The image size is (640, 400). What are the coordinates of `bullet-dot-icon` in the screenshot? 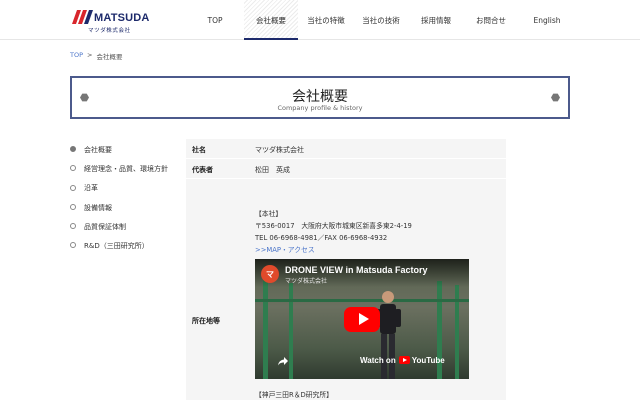 It's located at (73, 149).